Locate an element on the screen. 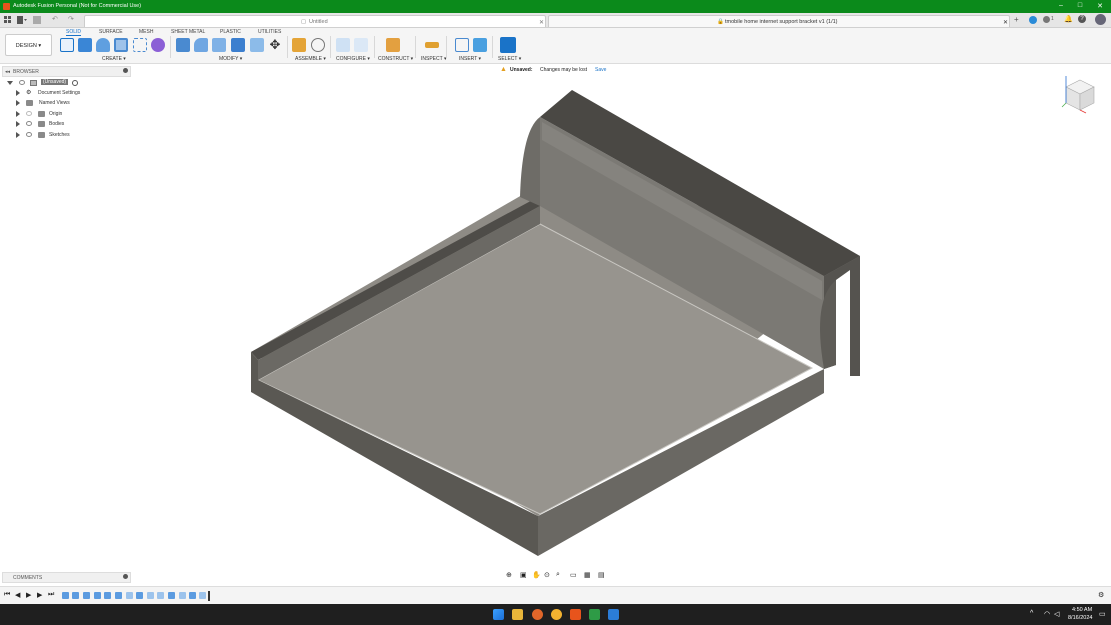  timeline-play-icon: ▶ is located at coordinates (28, 595).